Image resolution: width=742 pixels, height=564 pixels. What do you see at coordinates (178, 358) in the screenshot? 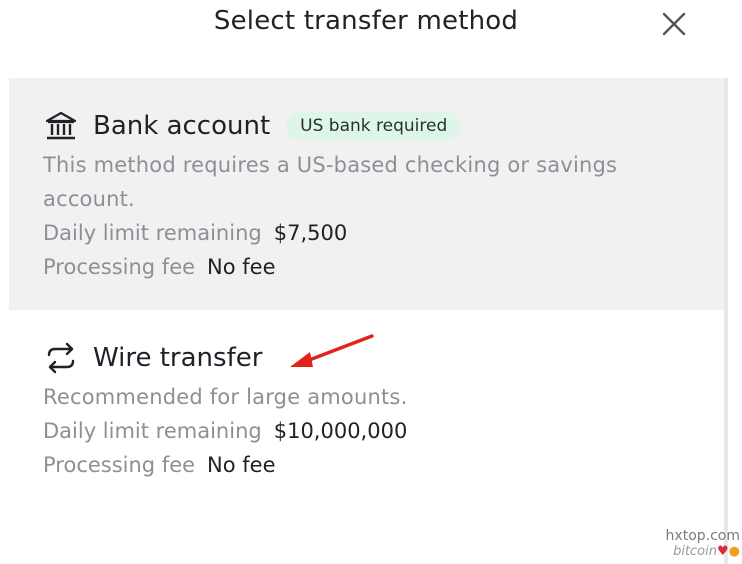
I see `option-label: Wire transfer` at bounding box center [178, 358].